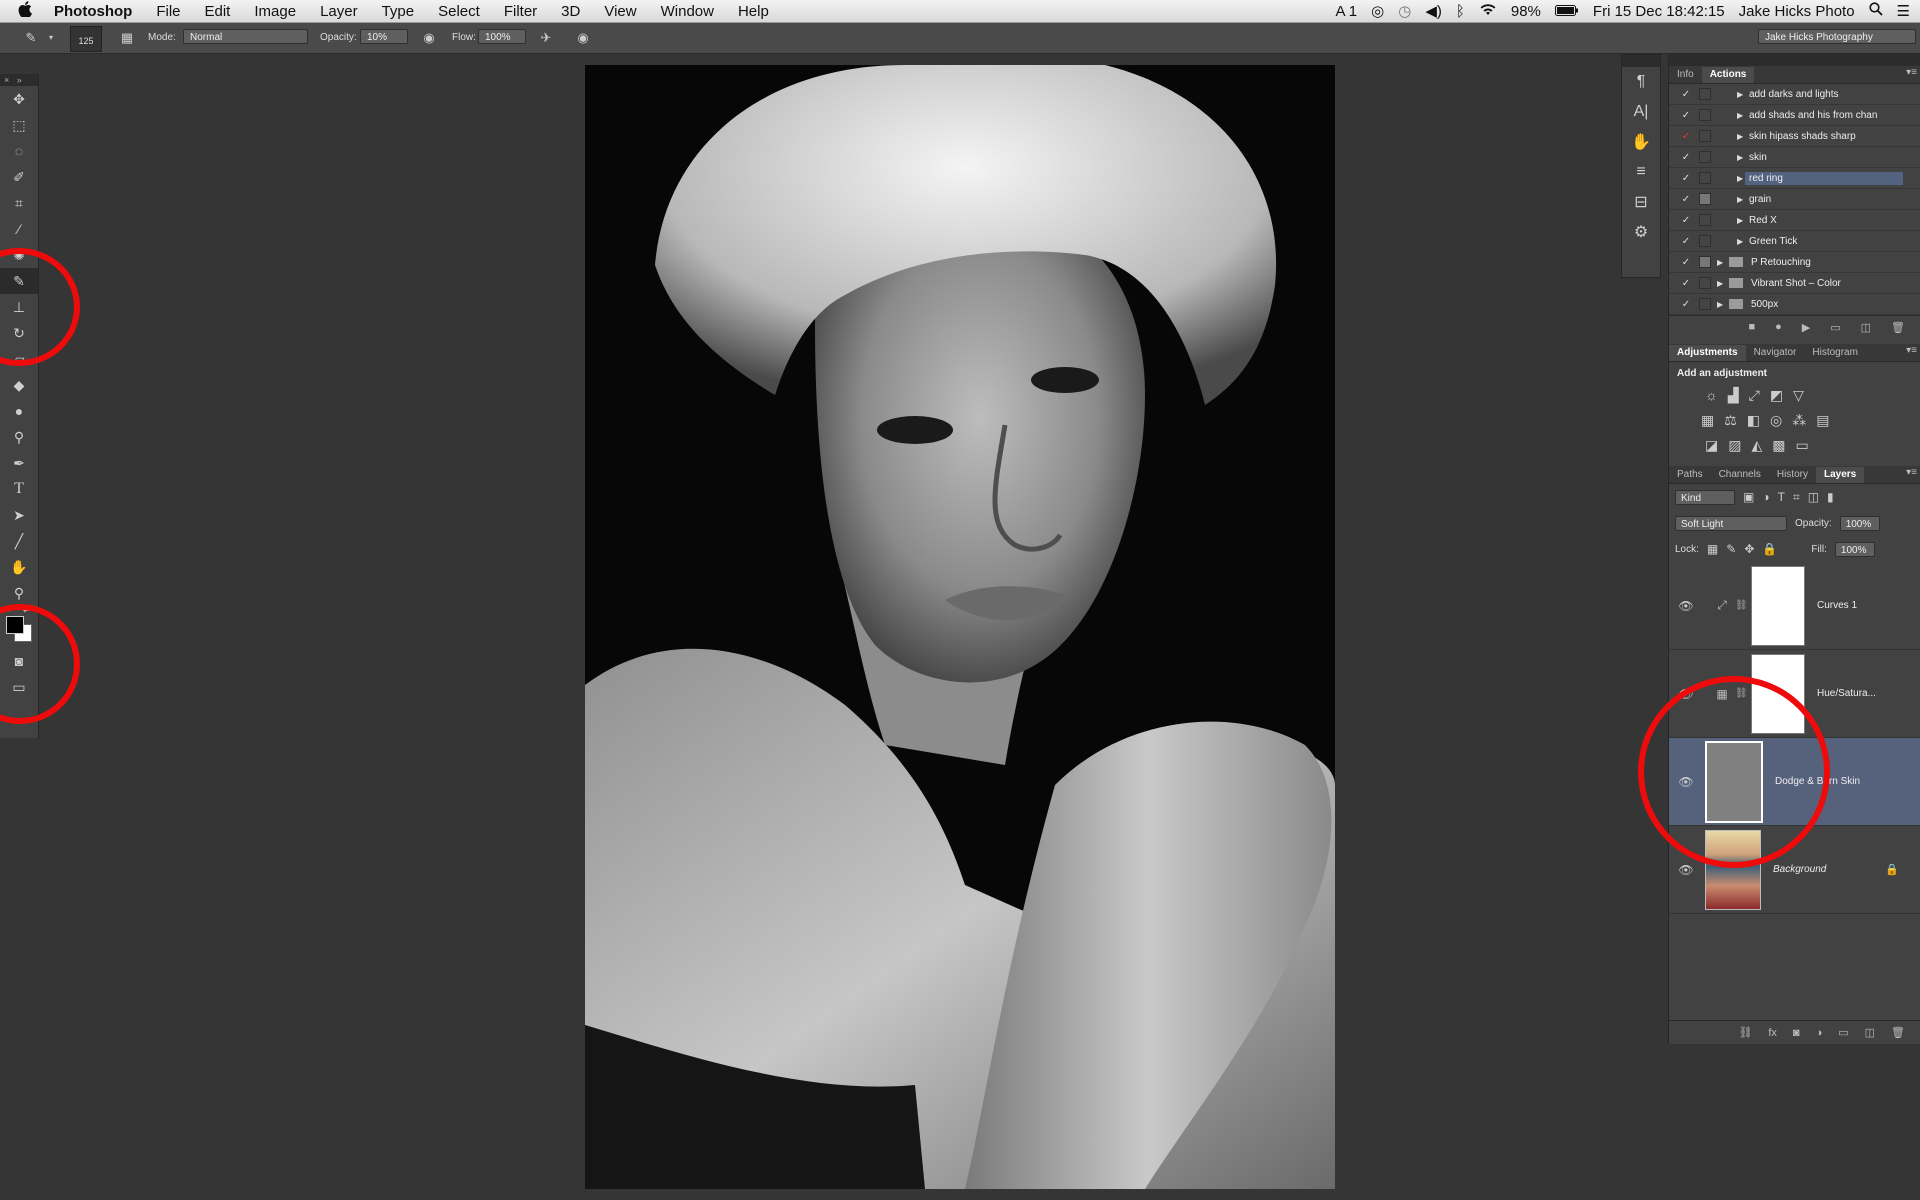  Describe the element at coordinates (1898, 327) in the screenshot. I see `delete-action-icon: 🗑` at that location.